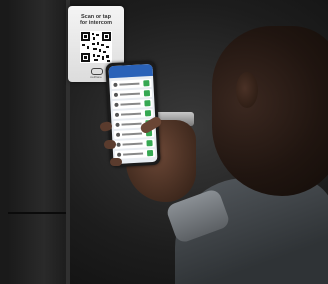 The height and width of the screenshot is (284, 328). What do you see at coordinates (96, 23) in the screenshot?
I see `sign-line-2: for intercom` at bounding box center [96, 23].